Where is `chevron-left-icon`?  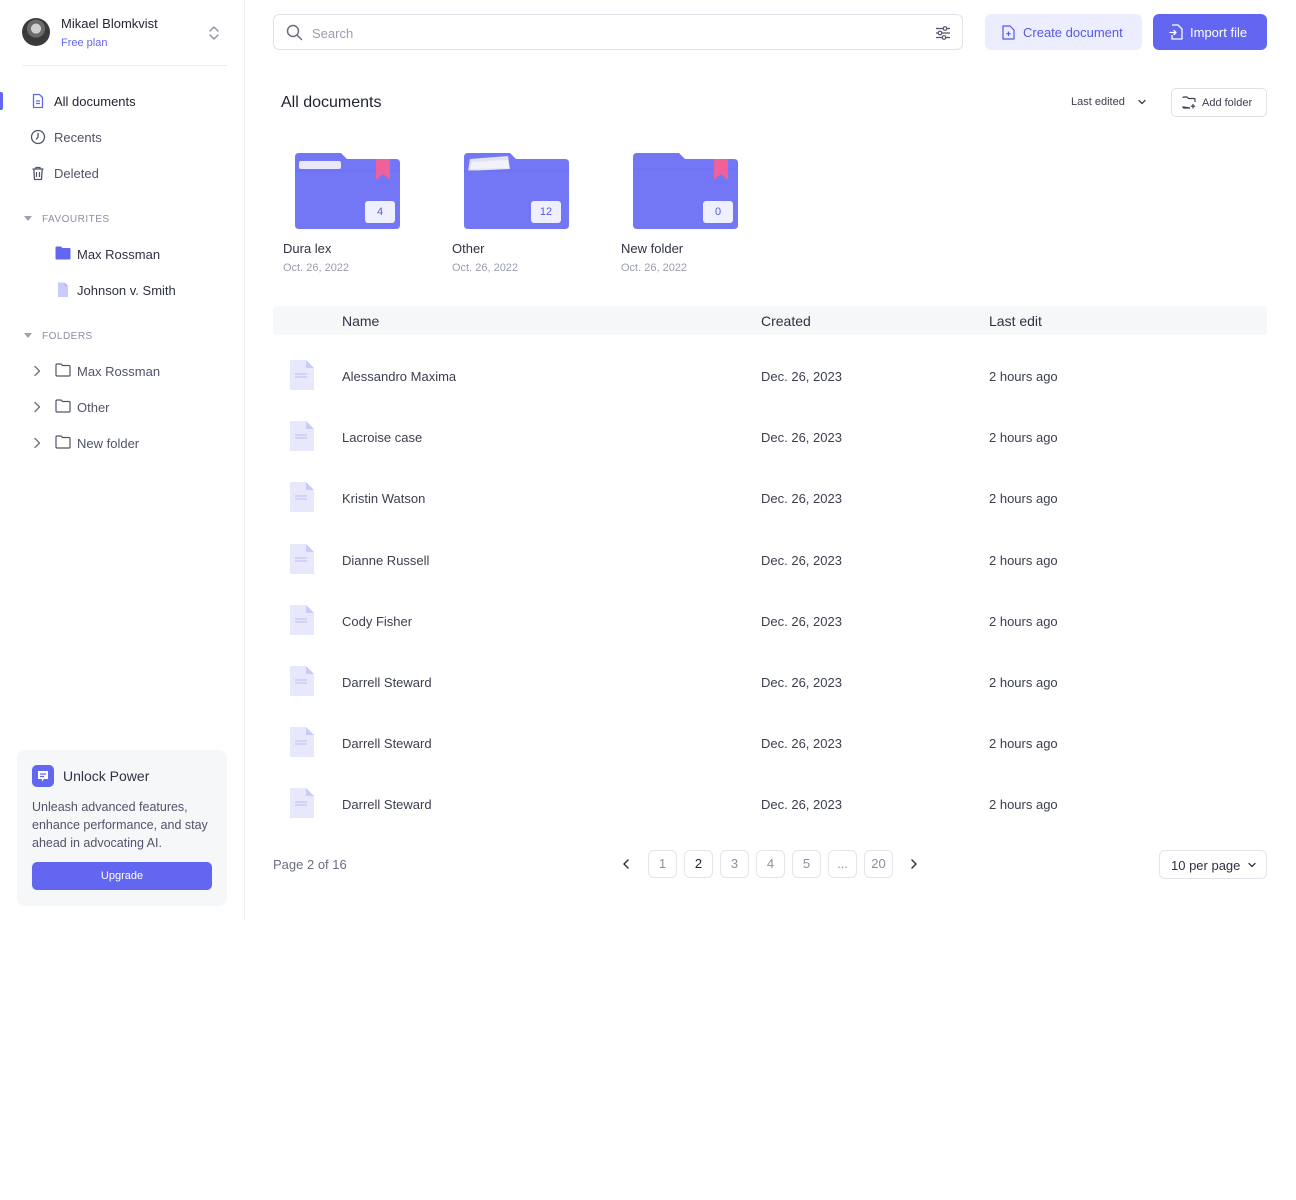 chevron-left-icon is located at coordinates (626, 864).